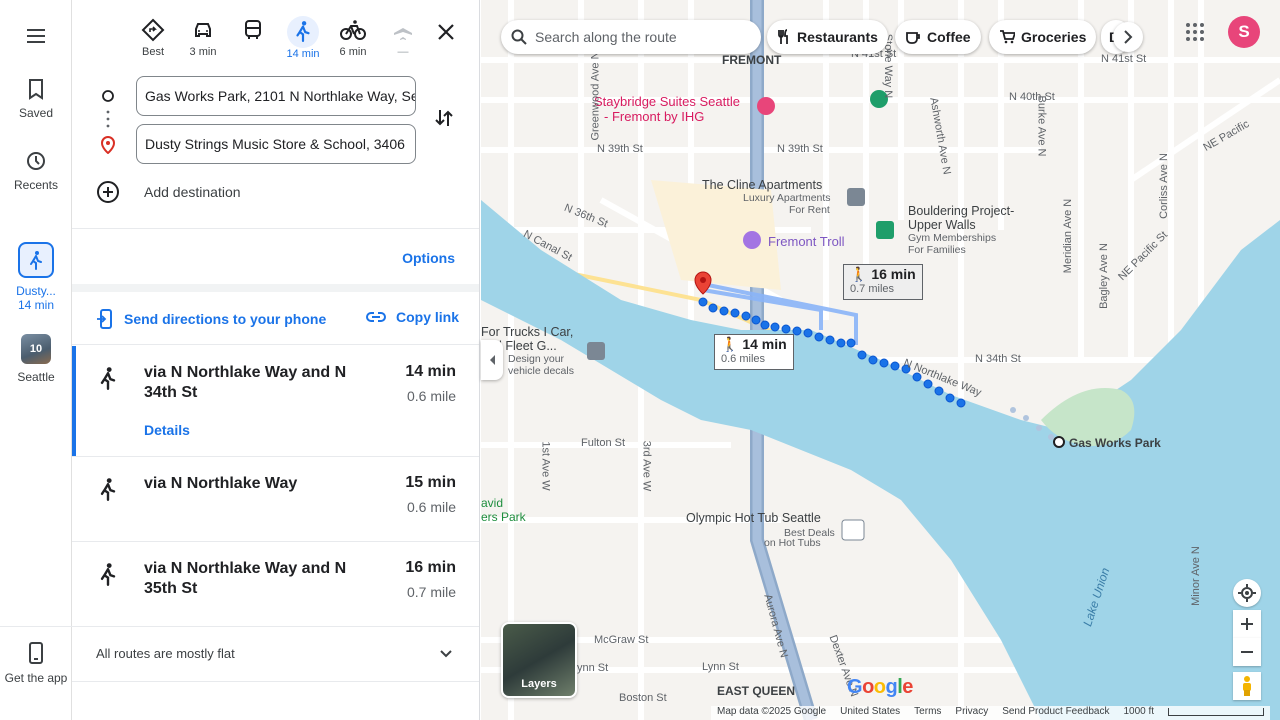 This screenshot has width=1280, height=720. Describe the element at coordinates (942, 225) in the screenshot. I see `poi-bouldering-label-2: Upper Walls` at that location.